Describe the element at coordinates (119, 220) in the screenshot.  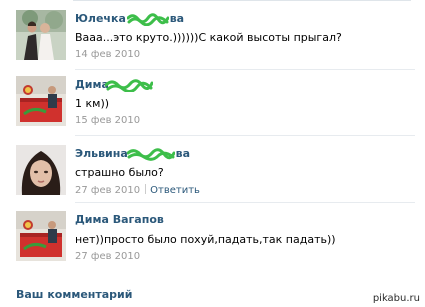
I see `comment-author-link: Дима Вагапов` at that location.